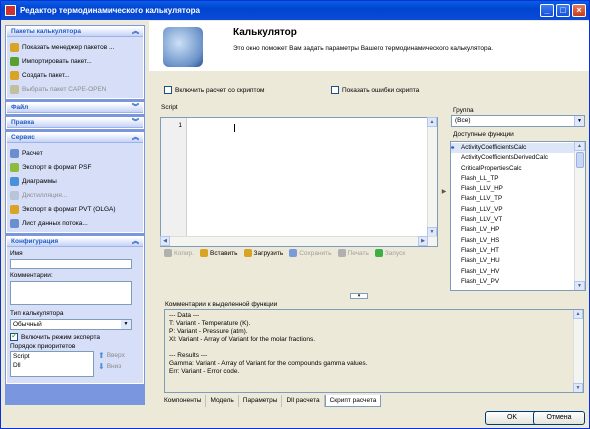  What do you see at coordinates (71, 324) in the screenshot?
I see `calculator-type-select: Обычный ▼` at bounding box center [71, 324].